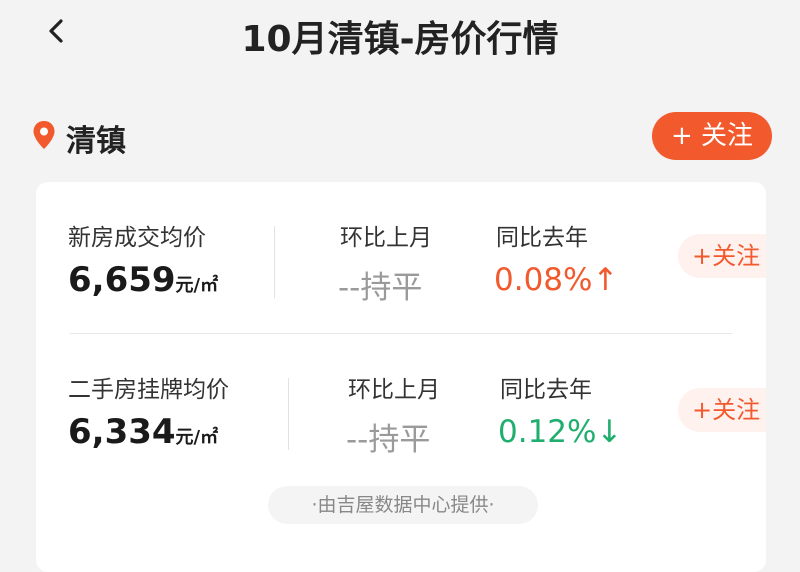 This screenshot has height=572, width=800. Describe the element at coordinates (122, 432) in the screenshot. I see `second-hand-price-value: 6,334` at that location.